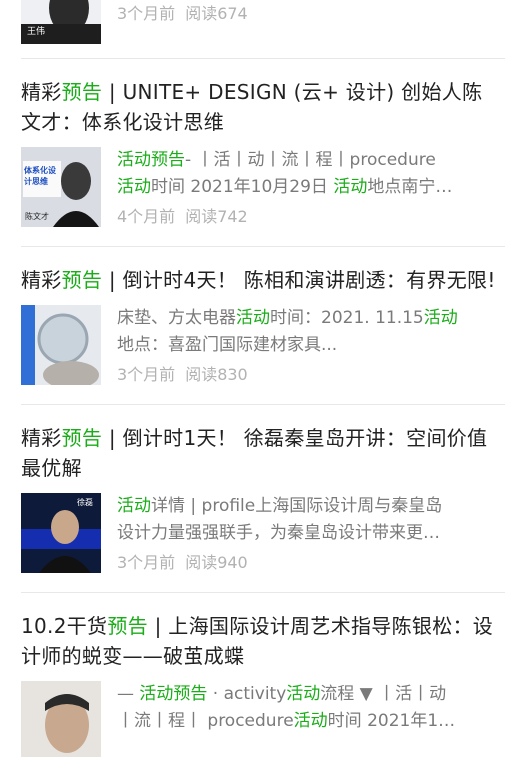 Image resolution: width=520 pixels, height=757 pixels. What do you see at coordinates (311, 14) in the screenshot?
I see `article-info: 3个月前 阅读674` at bounding box center [311, 14].